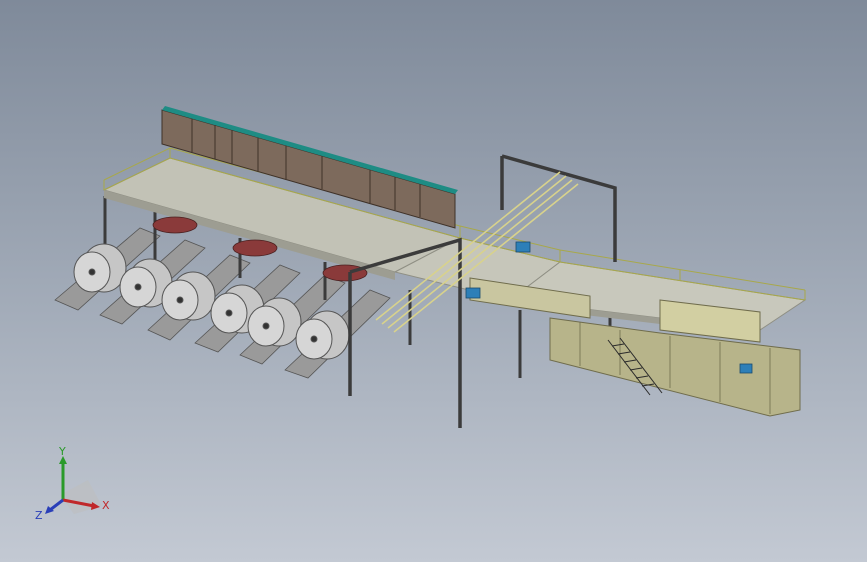 Image resolution: width=867 pixels, height=562 pixels. I want to click on z-axis, so click(56, 505).